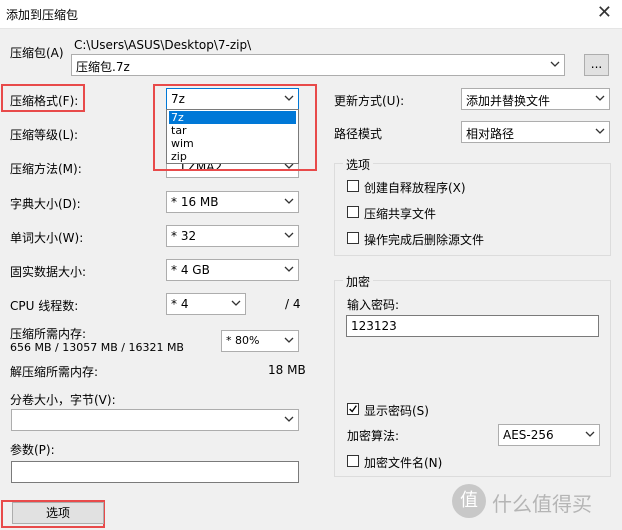 The width and height of the screenshot is (622, 530). Describe the element at coordinates (184, 236) in the screenshot. I see `word-value: * 32` at that location.